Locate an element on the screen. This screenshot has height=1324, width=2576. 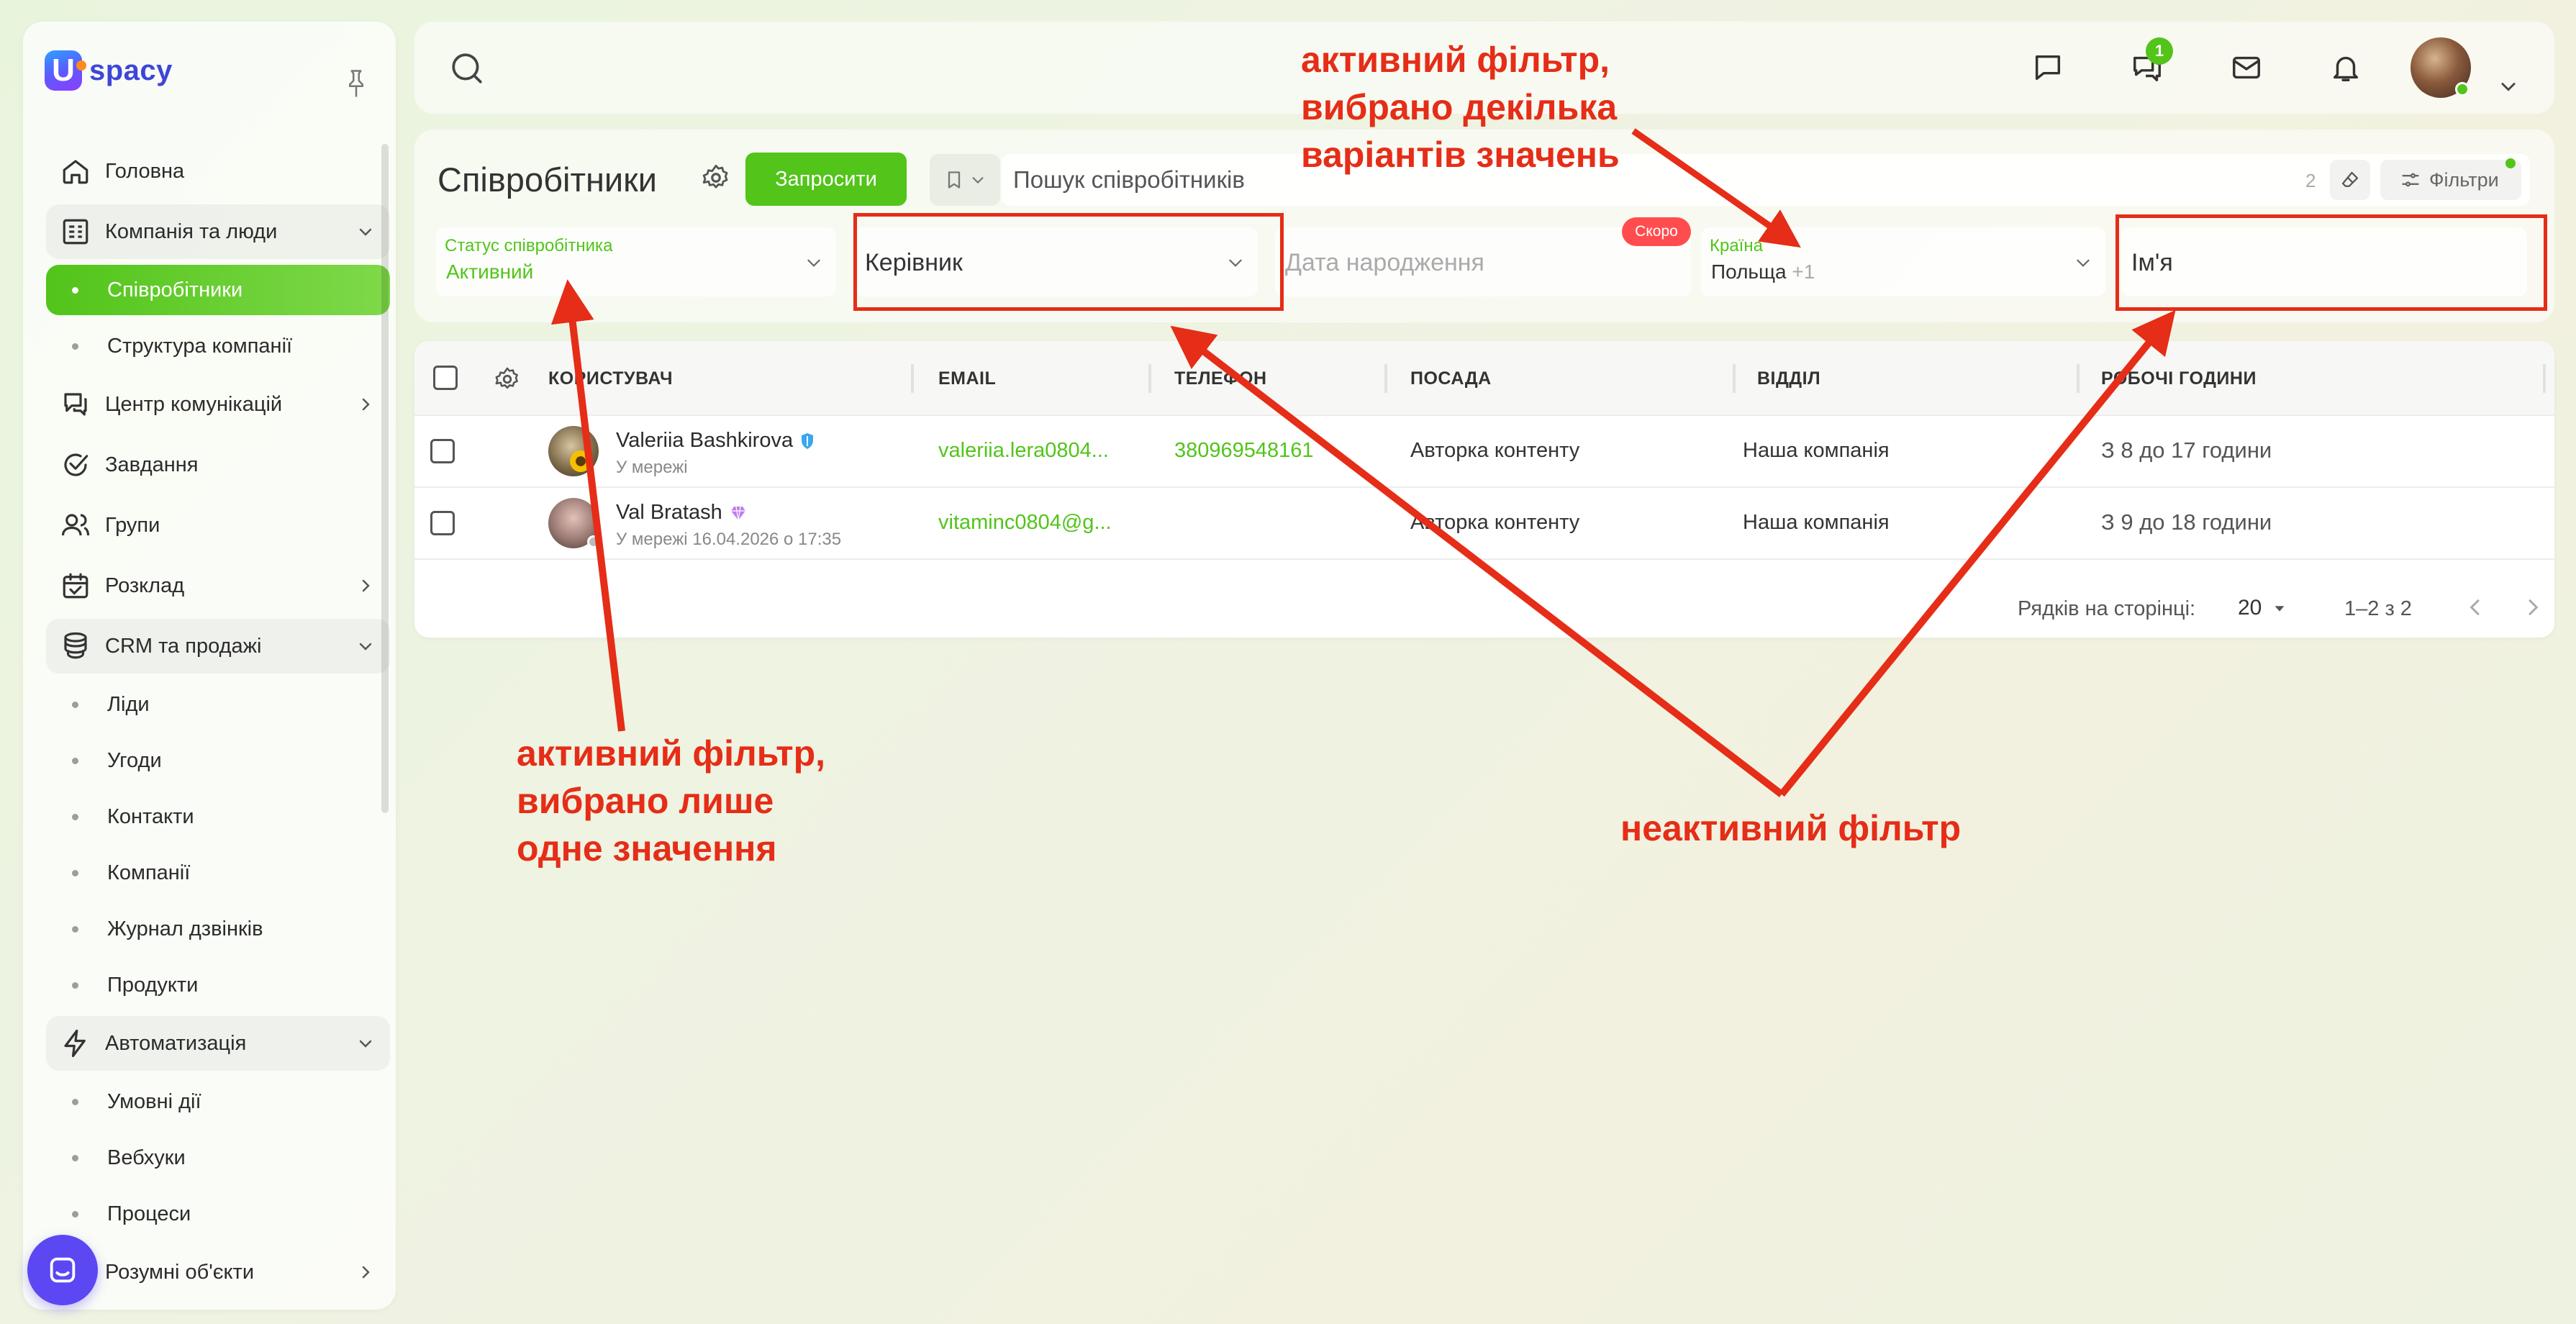
invite-button: Запросити is located at coordinates (826, 179).